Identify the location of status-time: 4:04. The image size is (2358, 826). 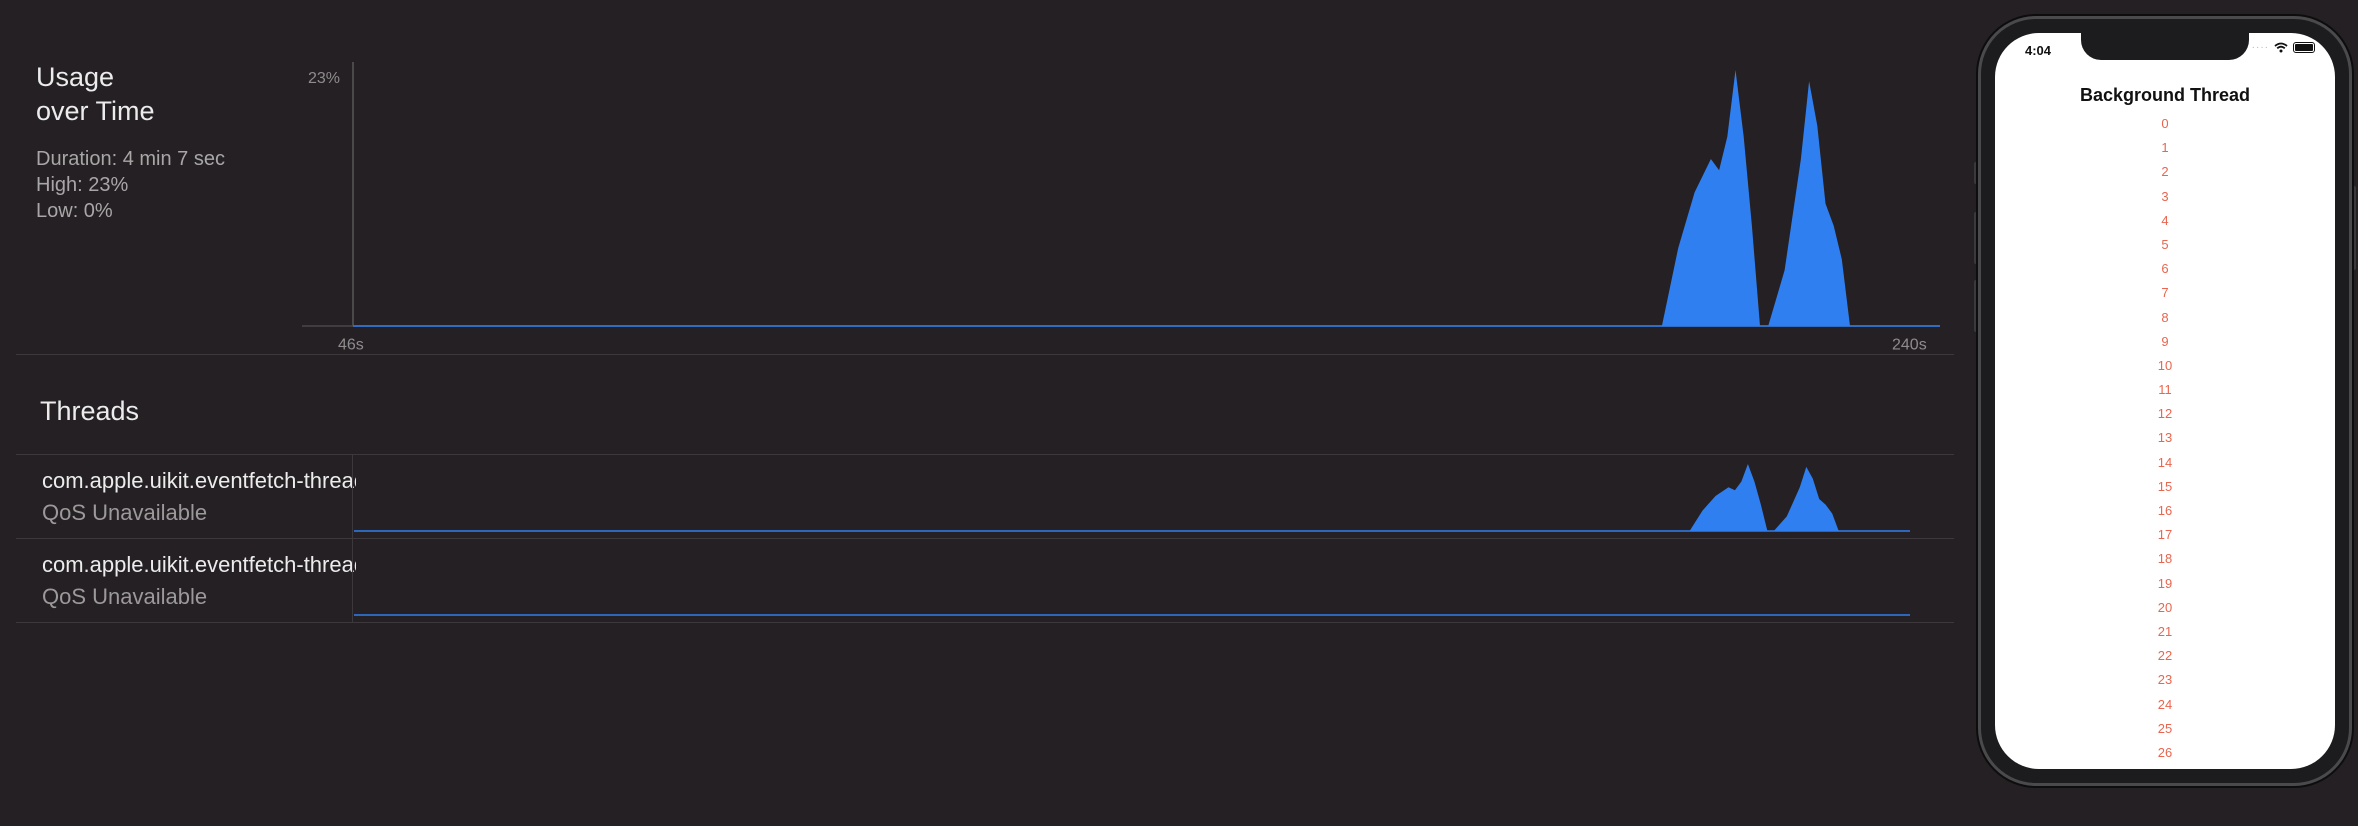
(2038, 50).